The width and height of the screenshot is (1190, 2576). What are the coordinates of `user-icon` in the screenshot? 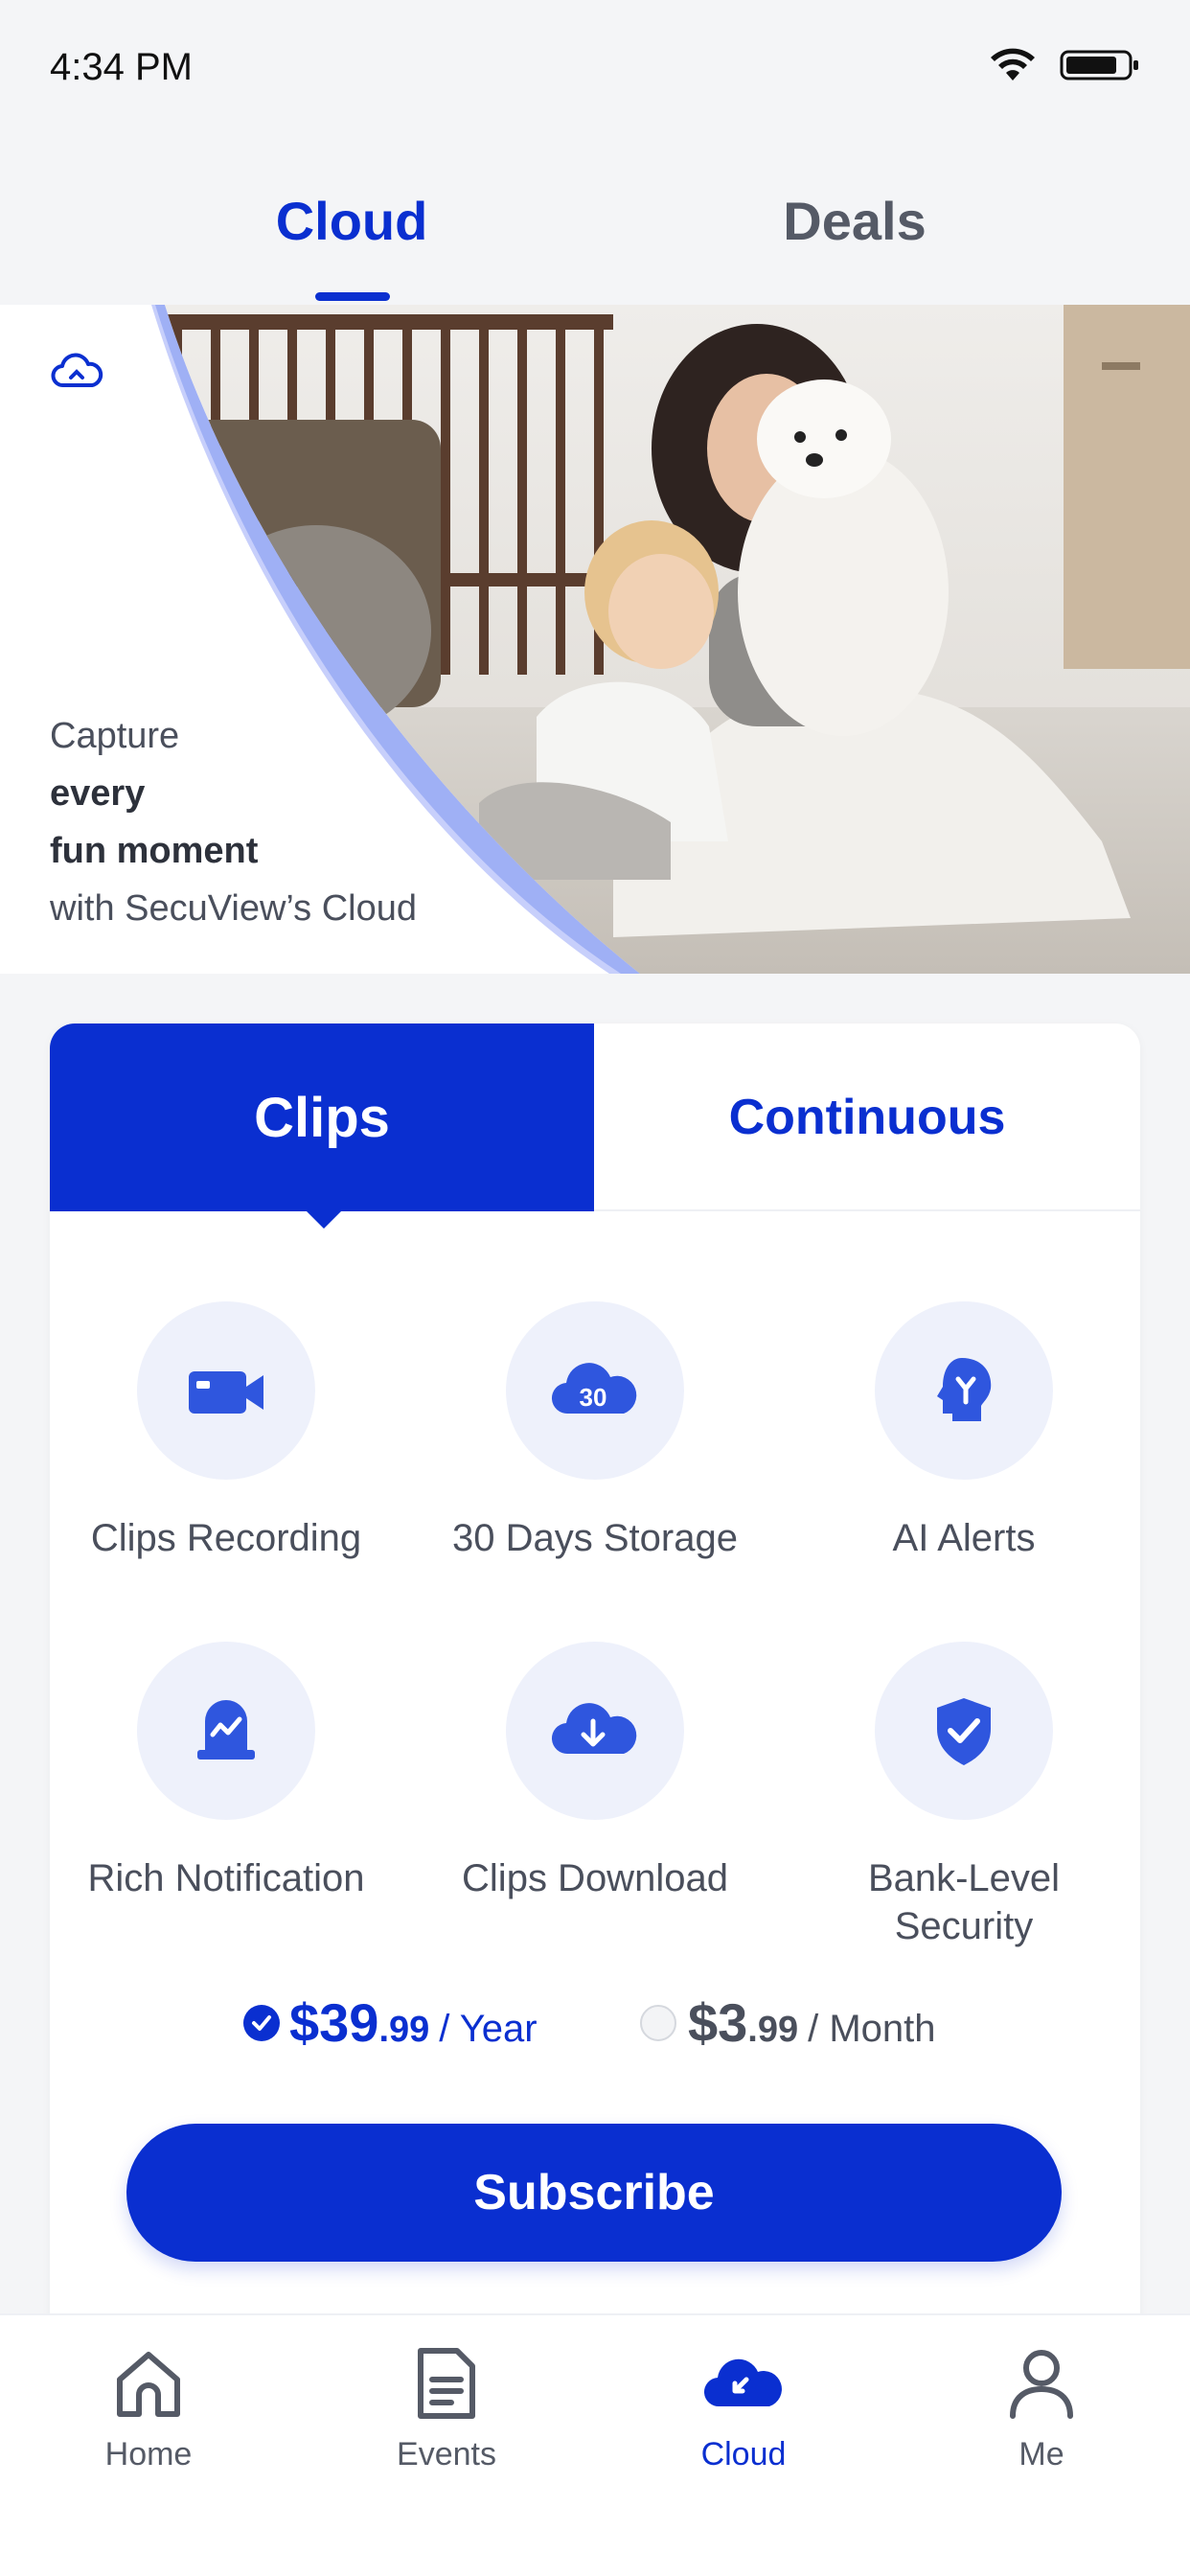 It's located at (1041, 2384).